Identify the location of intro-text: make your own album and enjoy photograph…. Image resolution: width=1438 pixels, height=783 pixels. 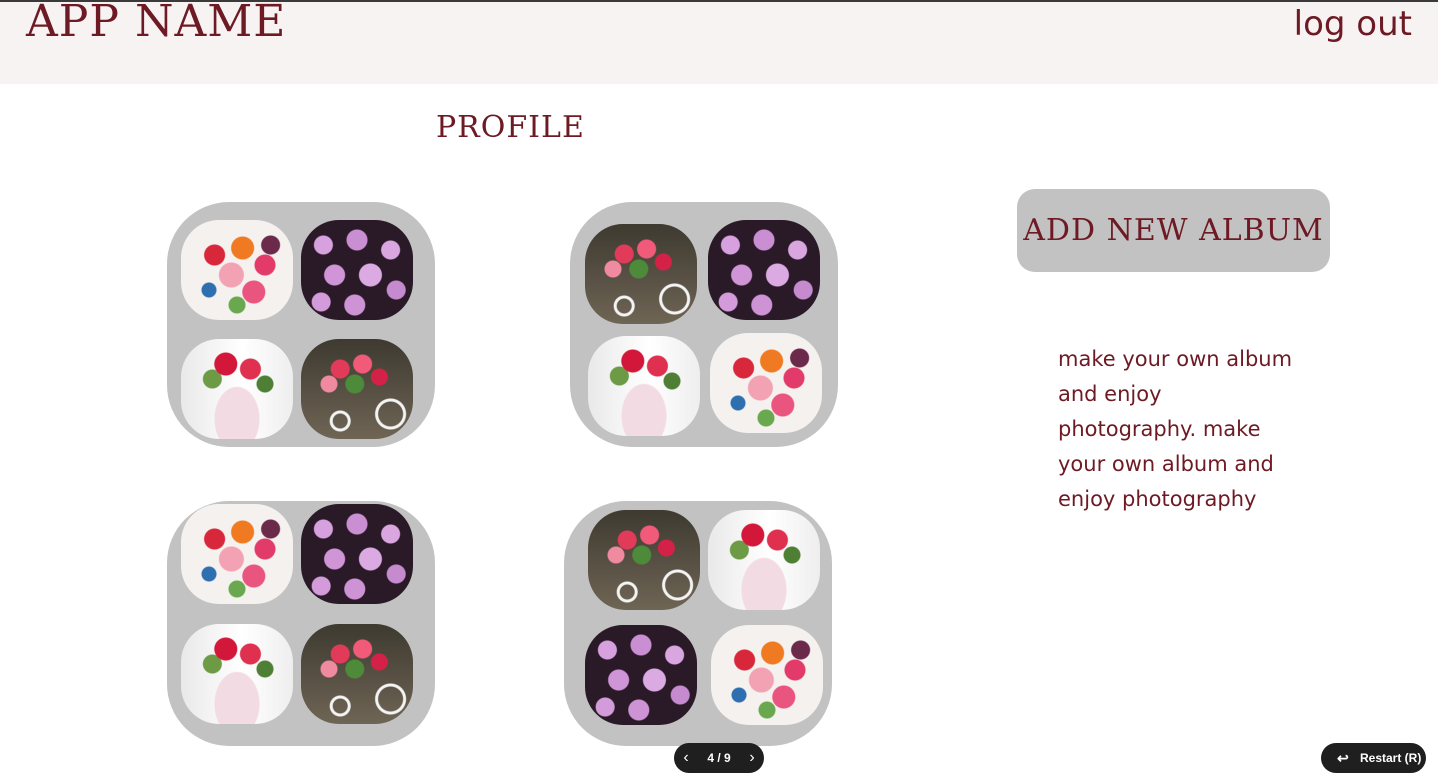
(1175, 429).